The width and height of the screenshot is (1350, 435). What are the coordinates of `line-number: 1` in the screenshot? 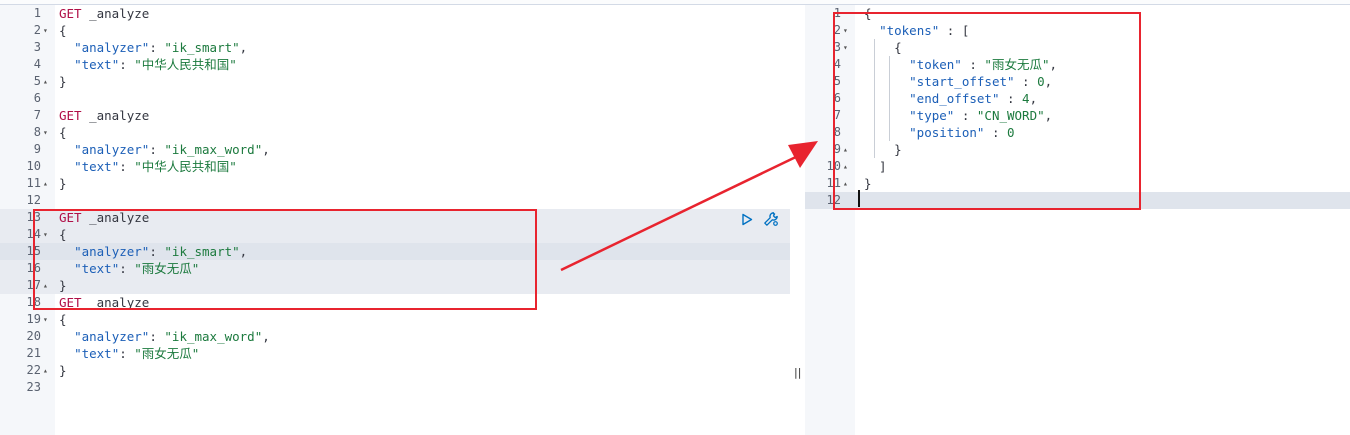 It's located at (837, 13).